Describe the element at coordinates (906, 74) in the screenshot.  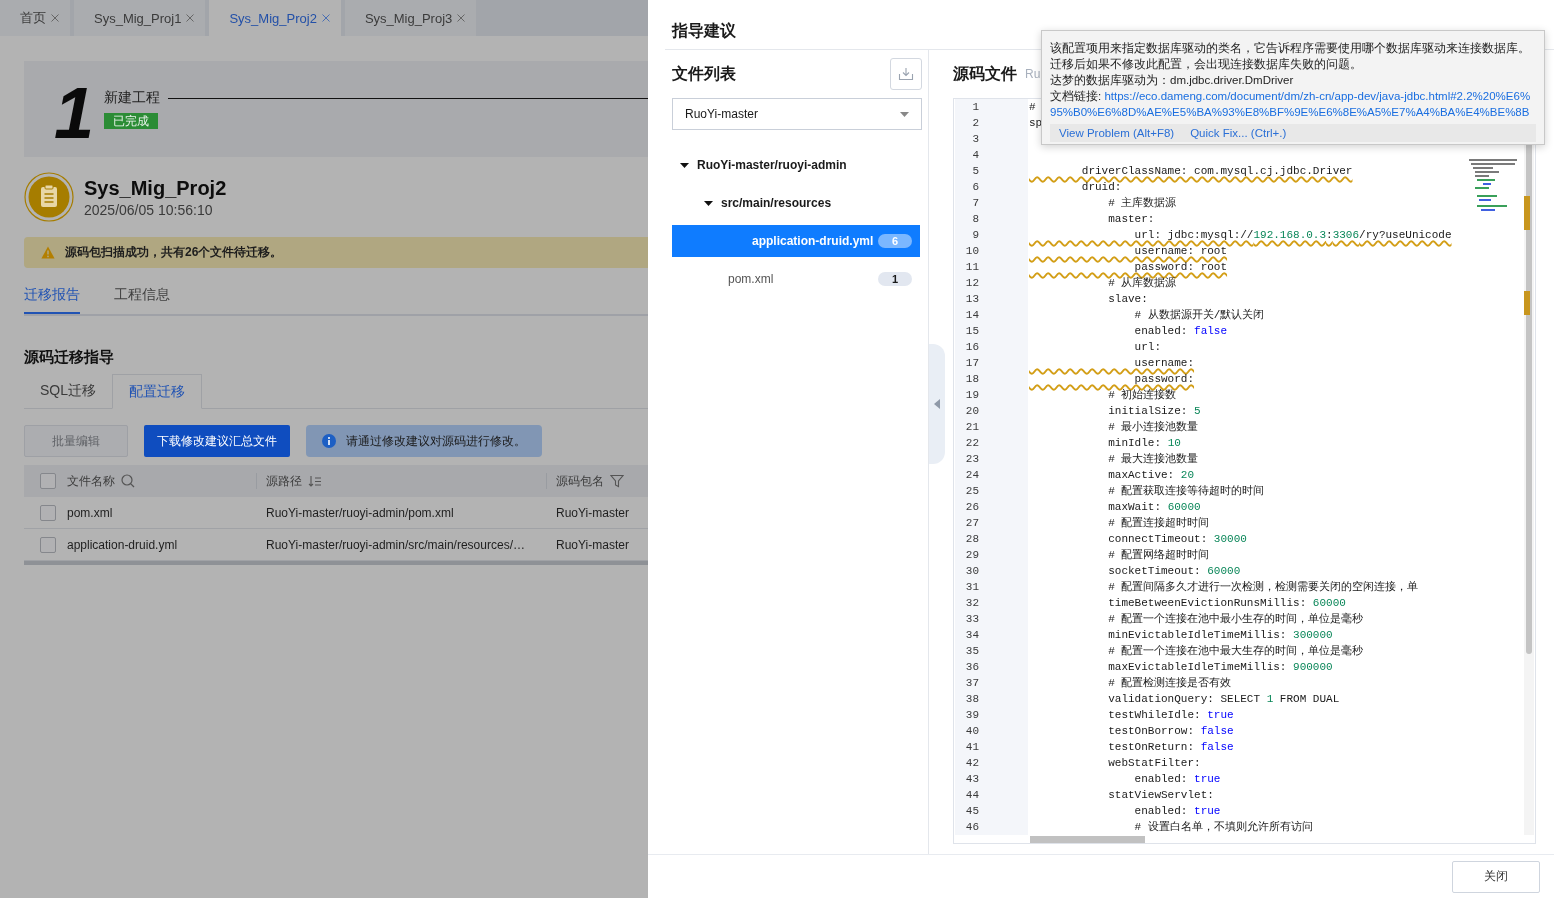
I see `download-button` at that location.